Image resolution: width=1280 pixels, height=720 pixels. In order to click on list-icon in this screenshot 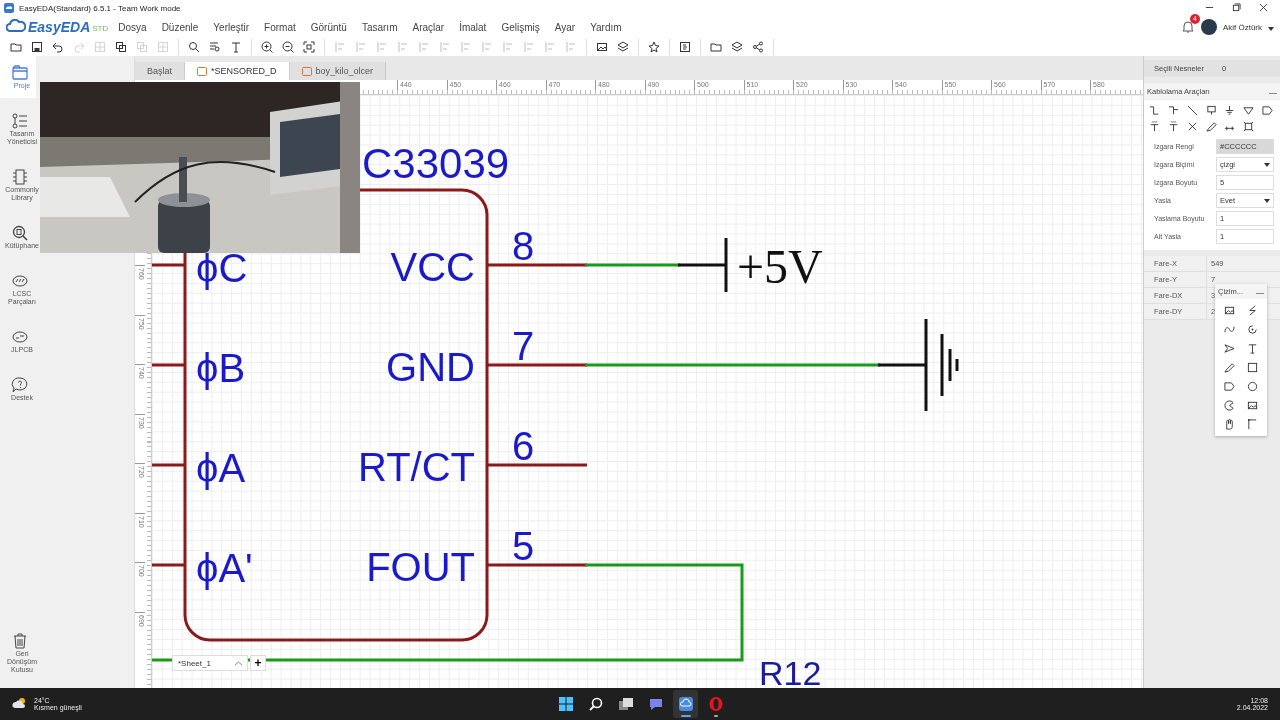, I will do `click(215, 47)`.